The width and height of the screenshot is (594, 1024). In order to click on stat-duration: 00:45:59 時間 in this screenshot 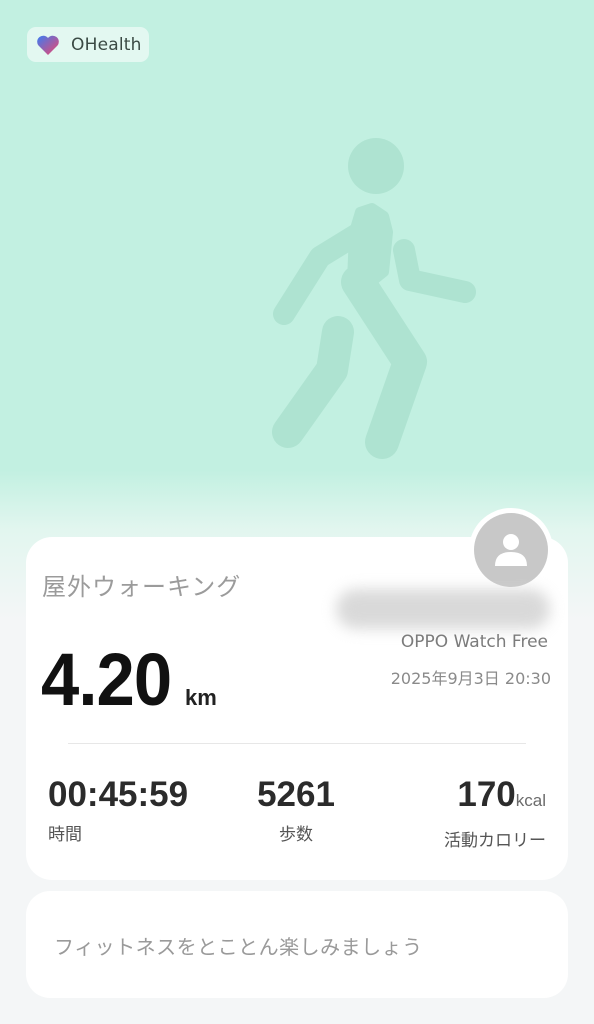, I will do `click(118, 810)`.